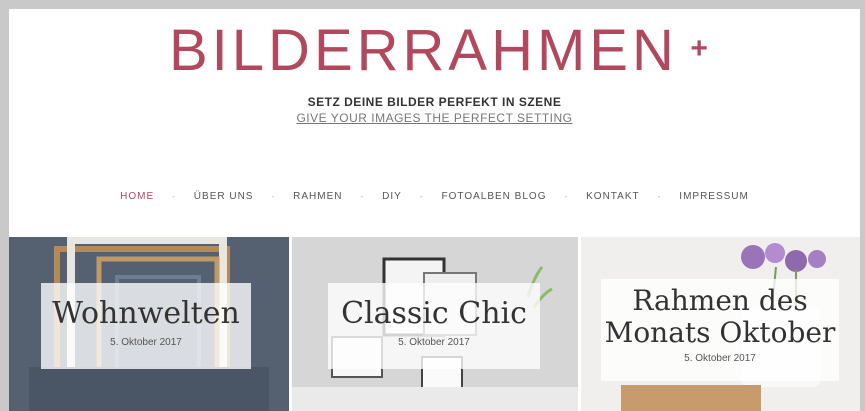  What do you see at coordinates (146, 314) in the screenshot?
I see `post-title: Wohnwelten` at bounding box center [146, 314].